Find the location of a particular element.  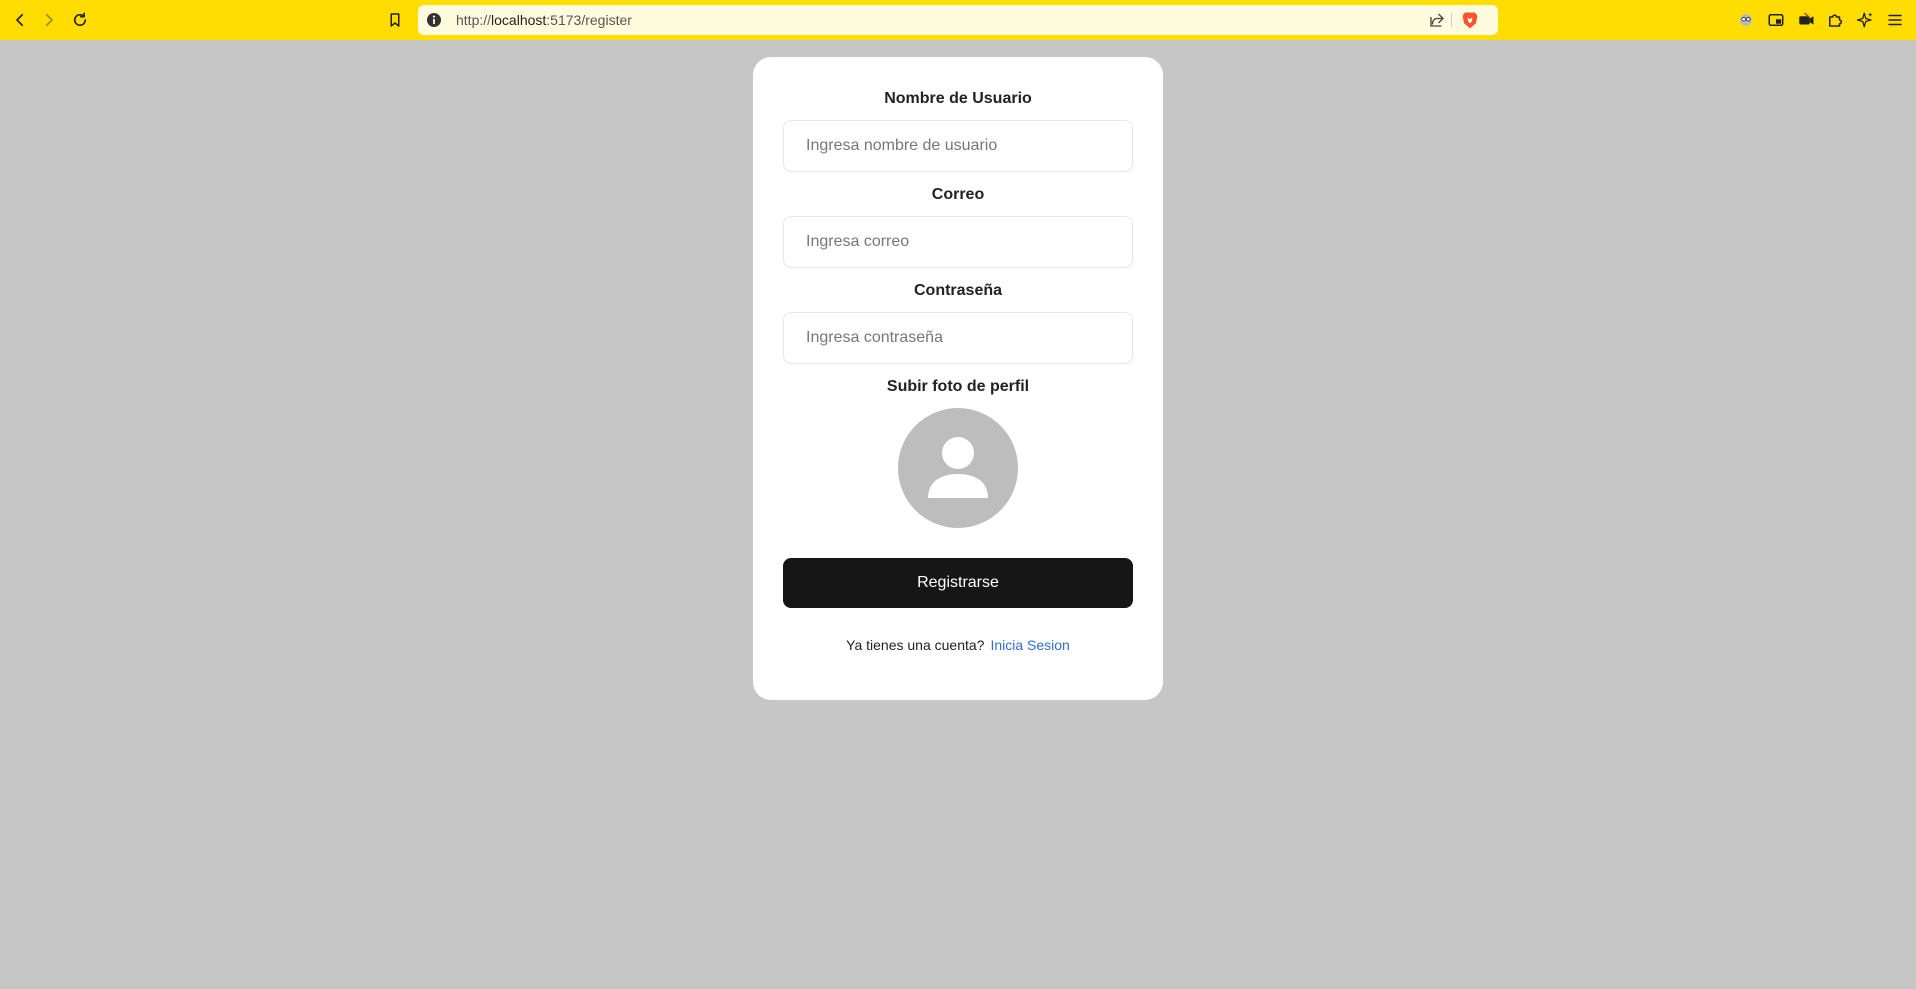

back-arrow-icon is located at coordinates (20, 20).